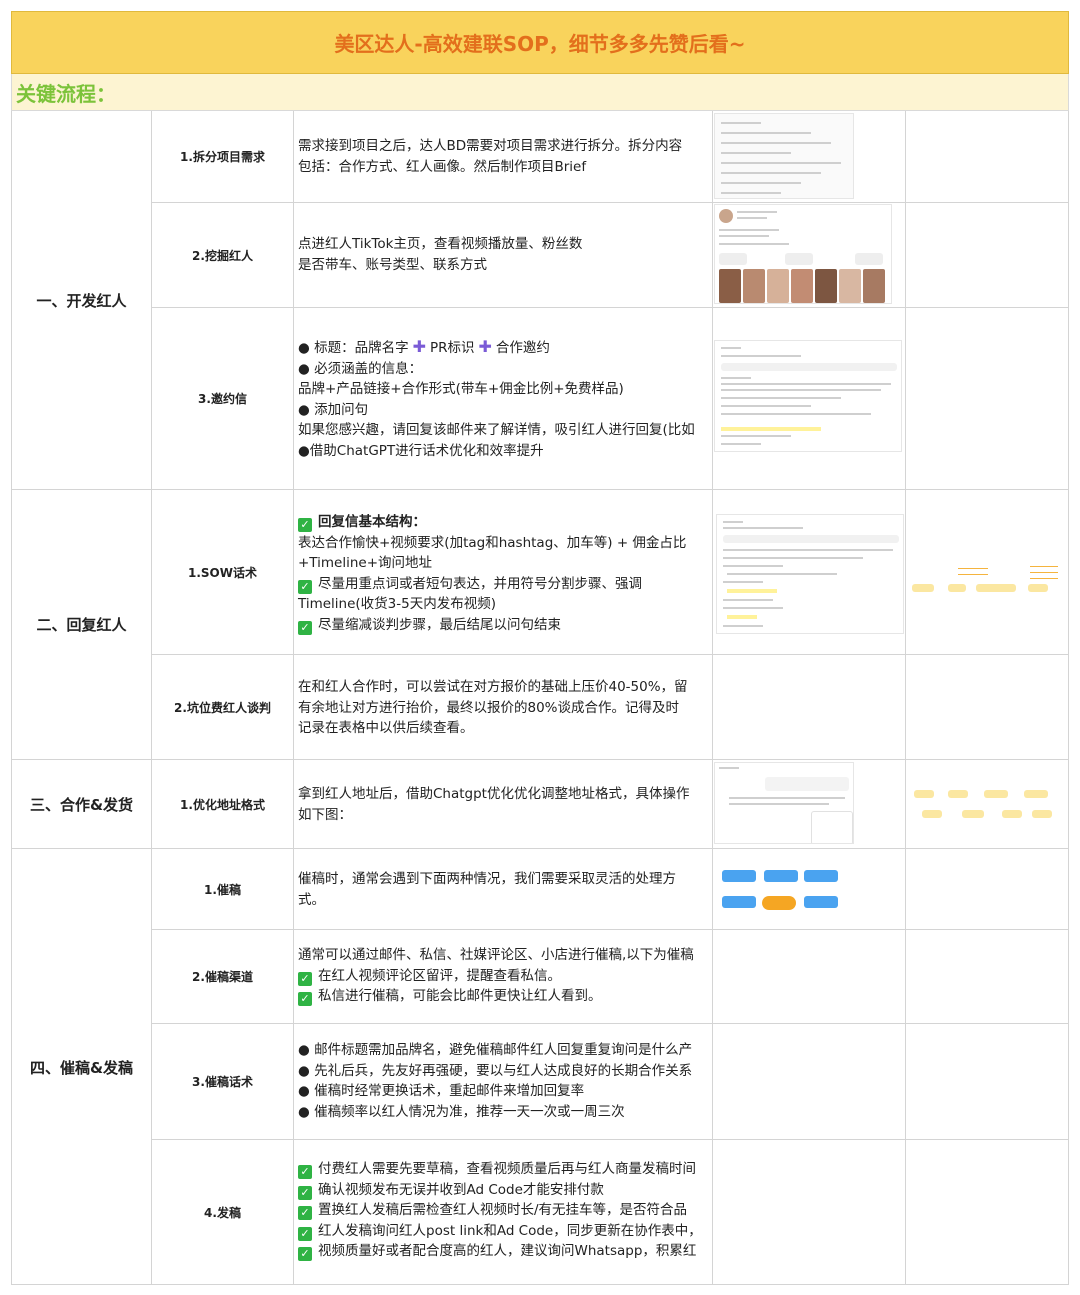  What do you see at coordinates (808, 396) in the screenshot?
I see `invitation-email-screenshot` at bounding box center [808, 396].